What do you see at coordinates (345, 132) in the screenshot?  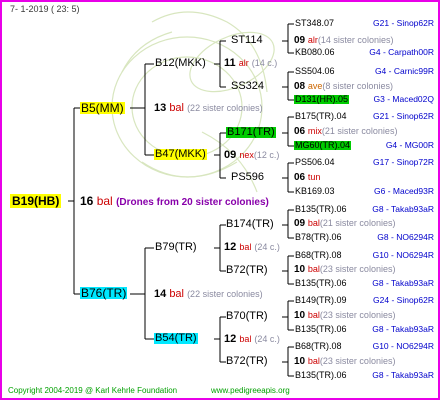 I see `gen3-info-2: 06 mix(21 sister colonies)` at bounding box center [345, 132].